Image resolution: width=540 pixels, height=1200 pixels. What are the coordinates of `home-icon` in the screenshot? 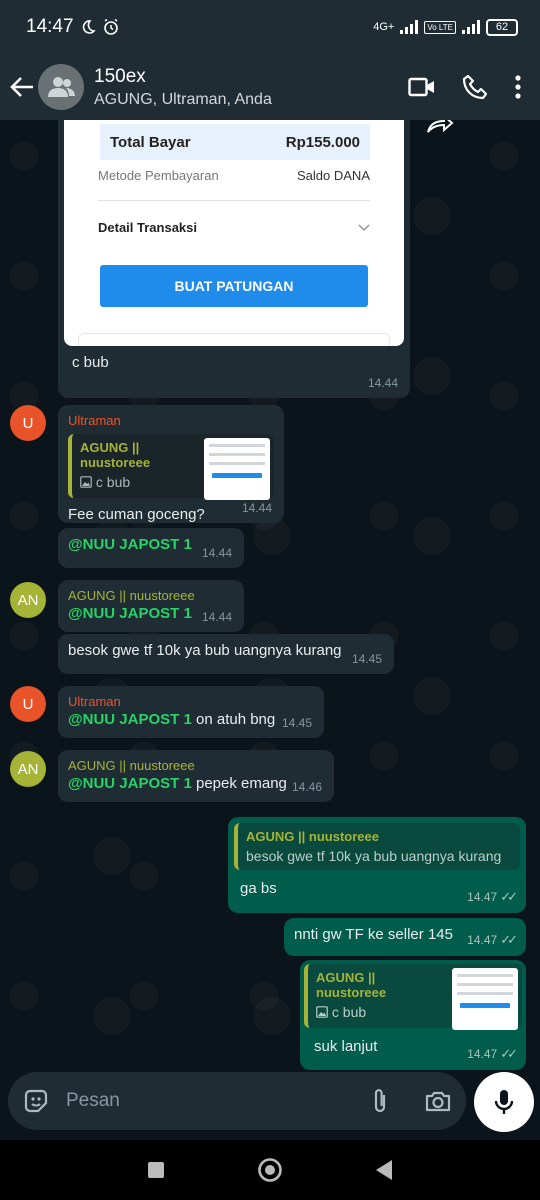 It's located at (270, 1170).